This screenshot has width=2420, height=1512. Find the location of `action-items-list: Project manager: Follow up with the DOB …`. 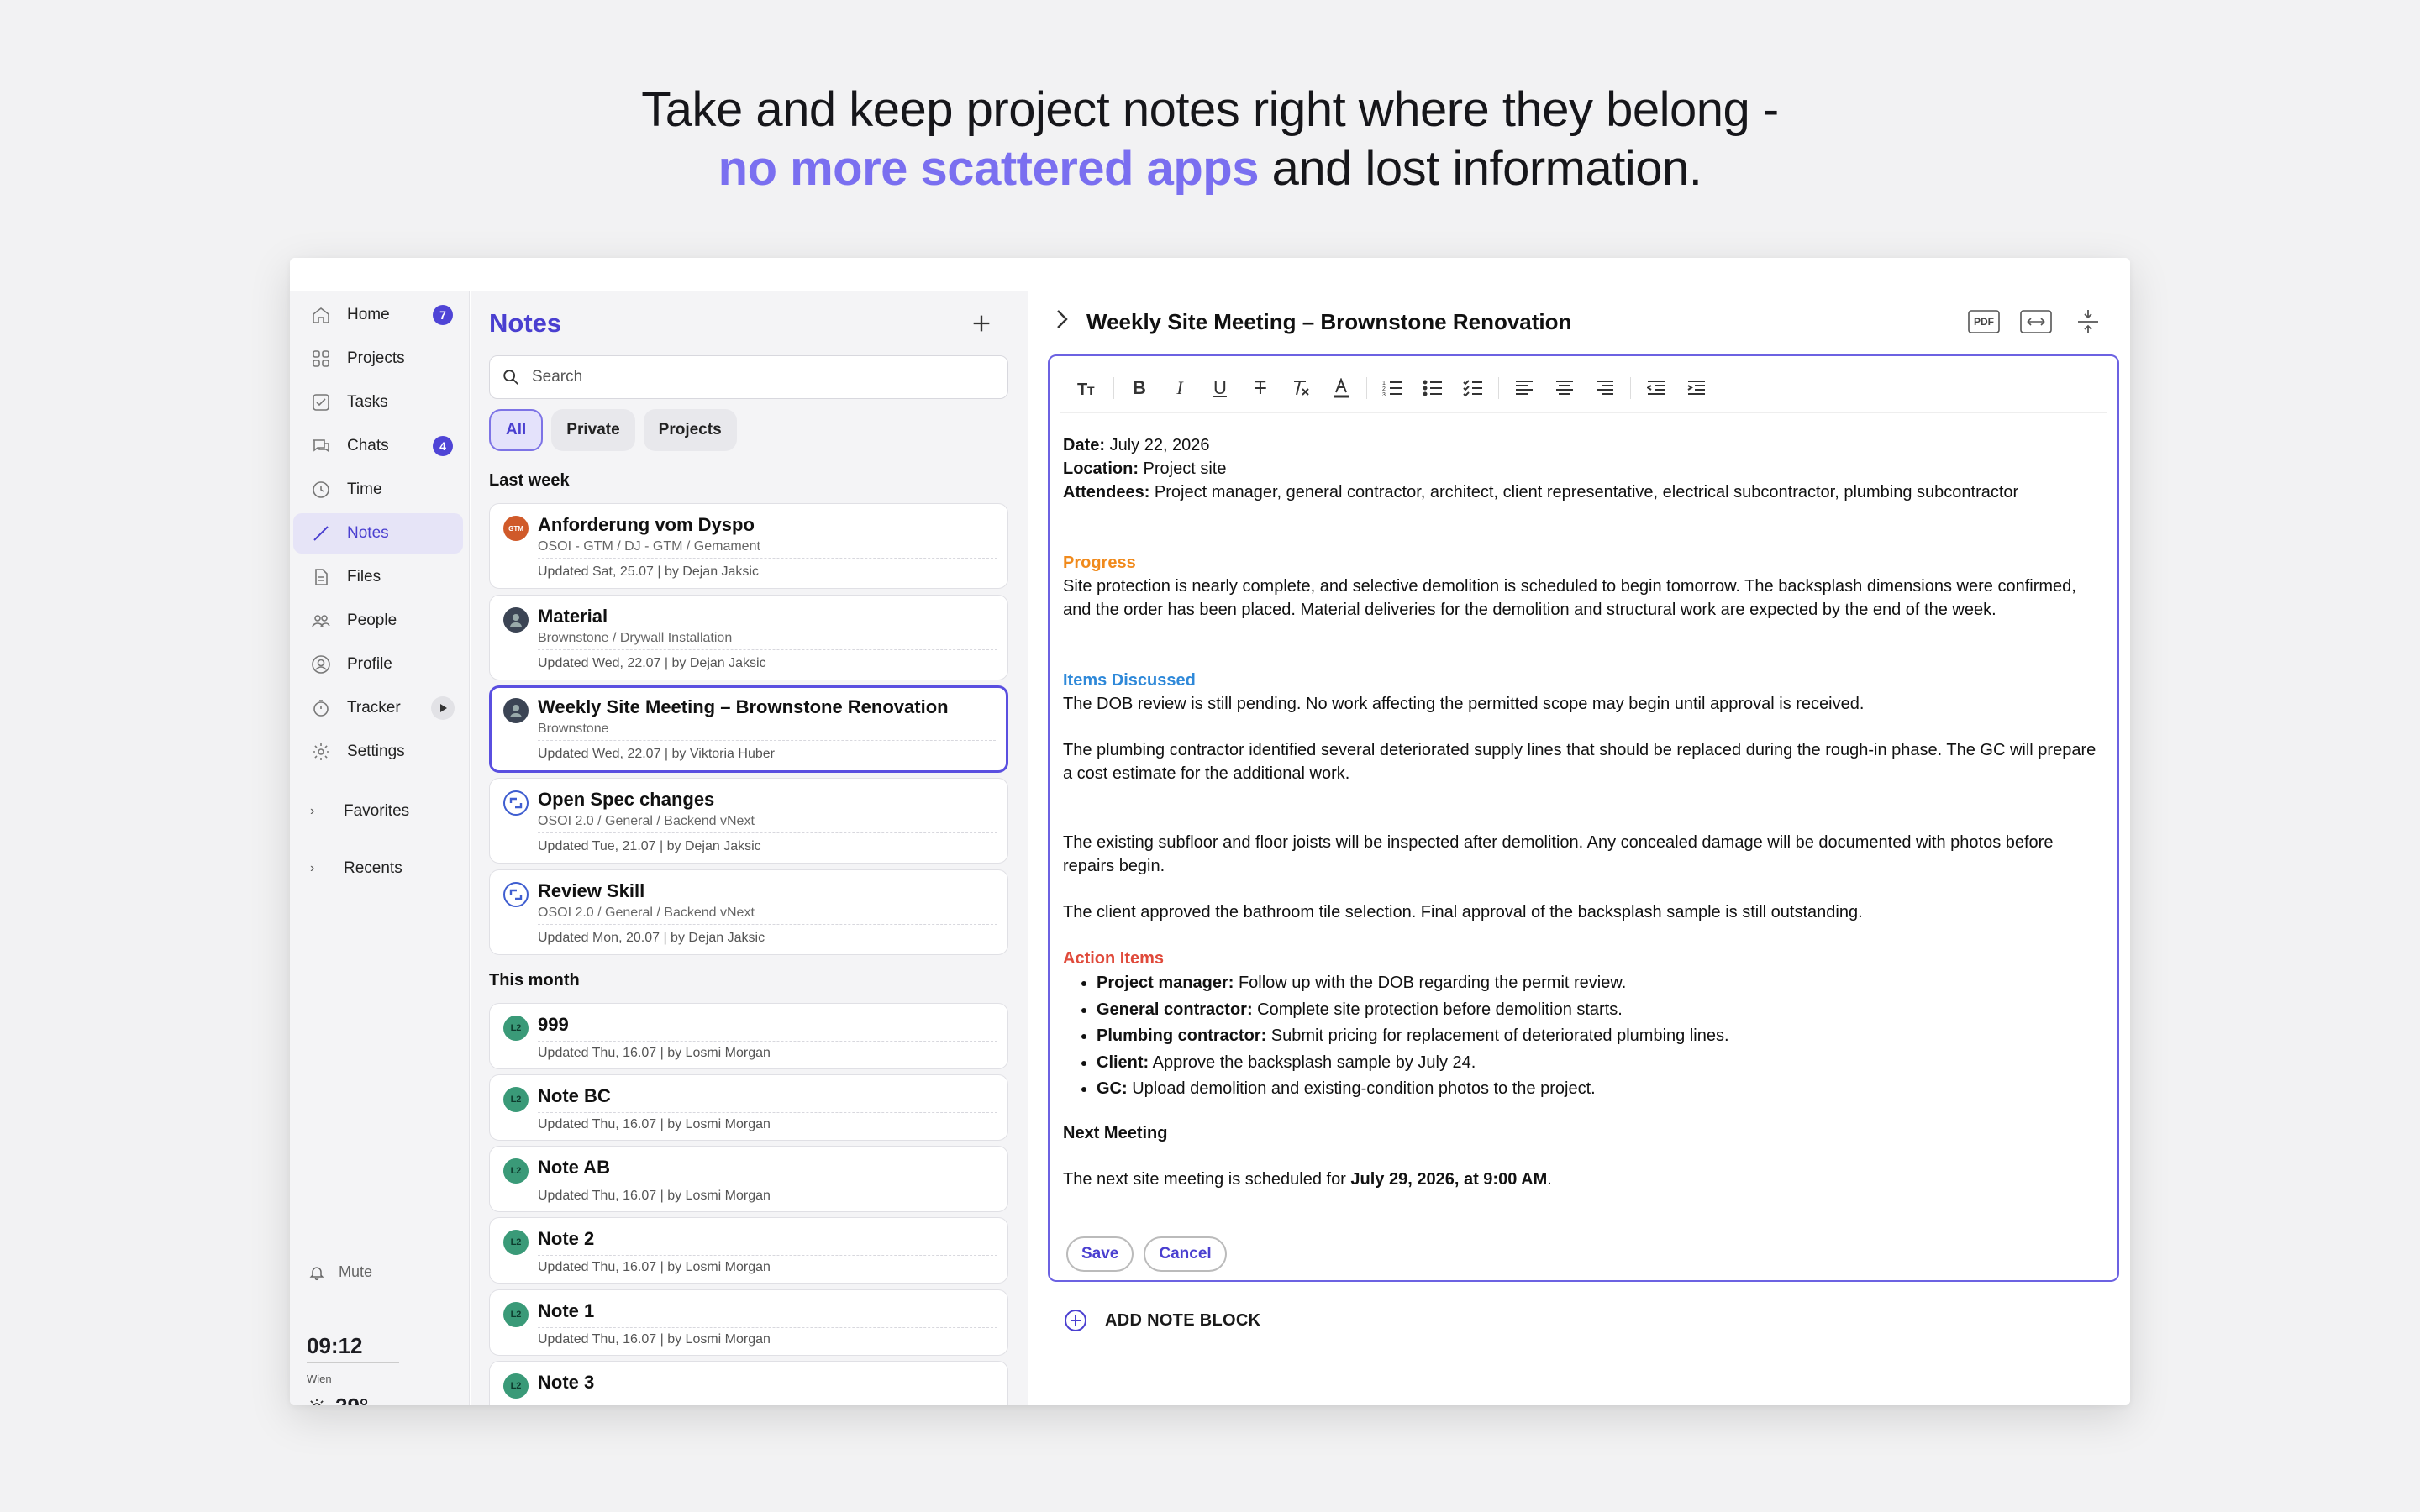

action-items-list: Project manager: Follow up with the DOB … is located at coordinates (1601, 1036).